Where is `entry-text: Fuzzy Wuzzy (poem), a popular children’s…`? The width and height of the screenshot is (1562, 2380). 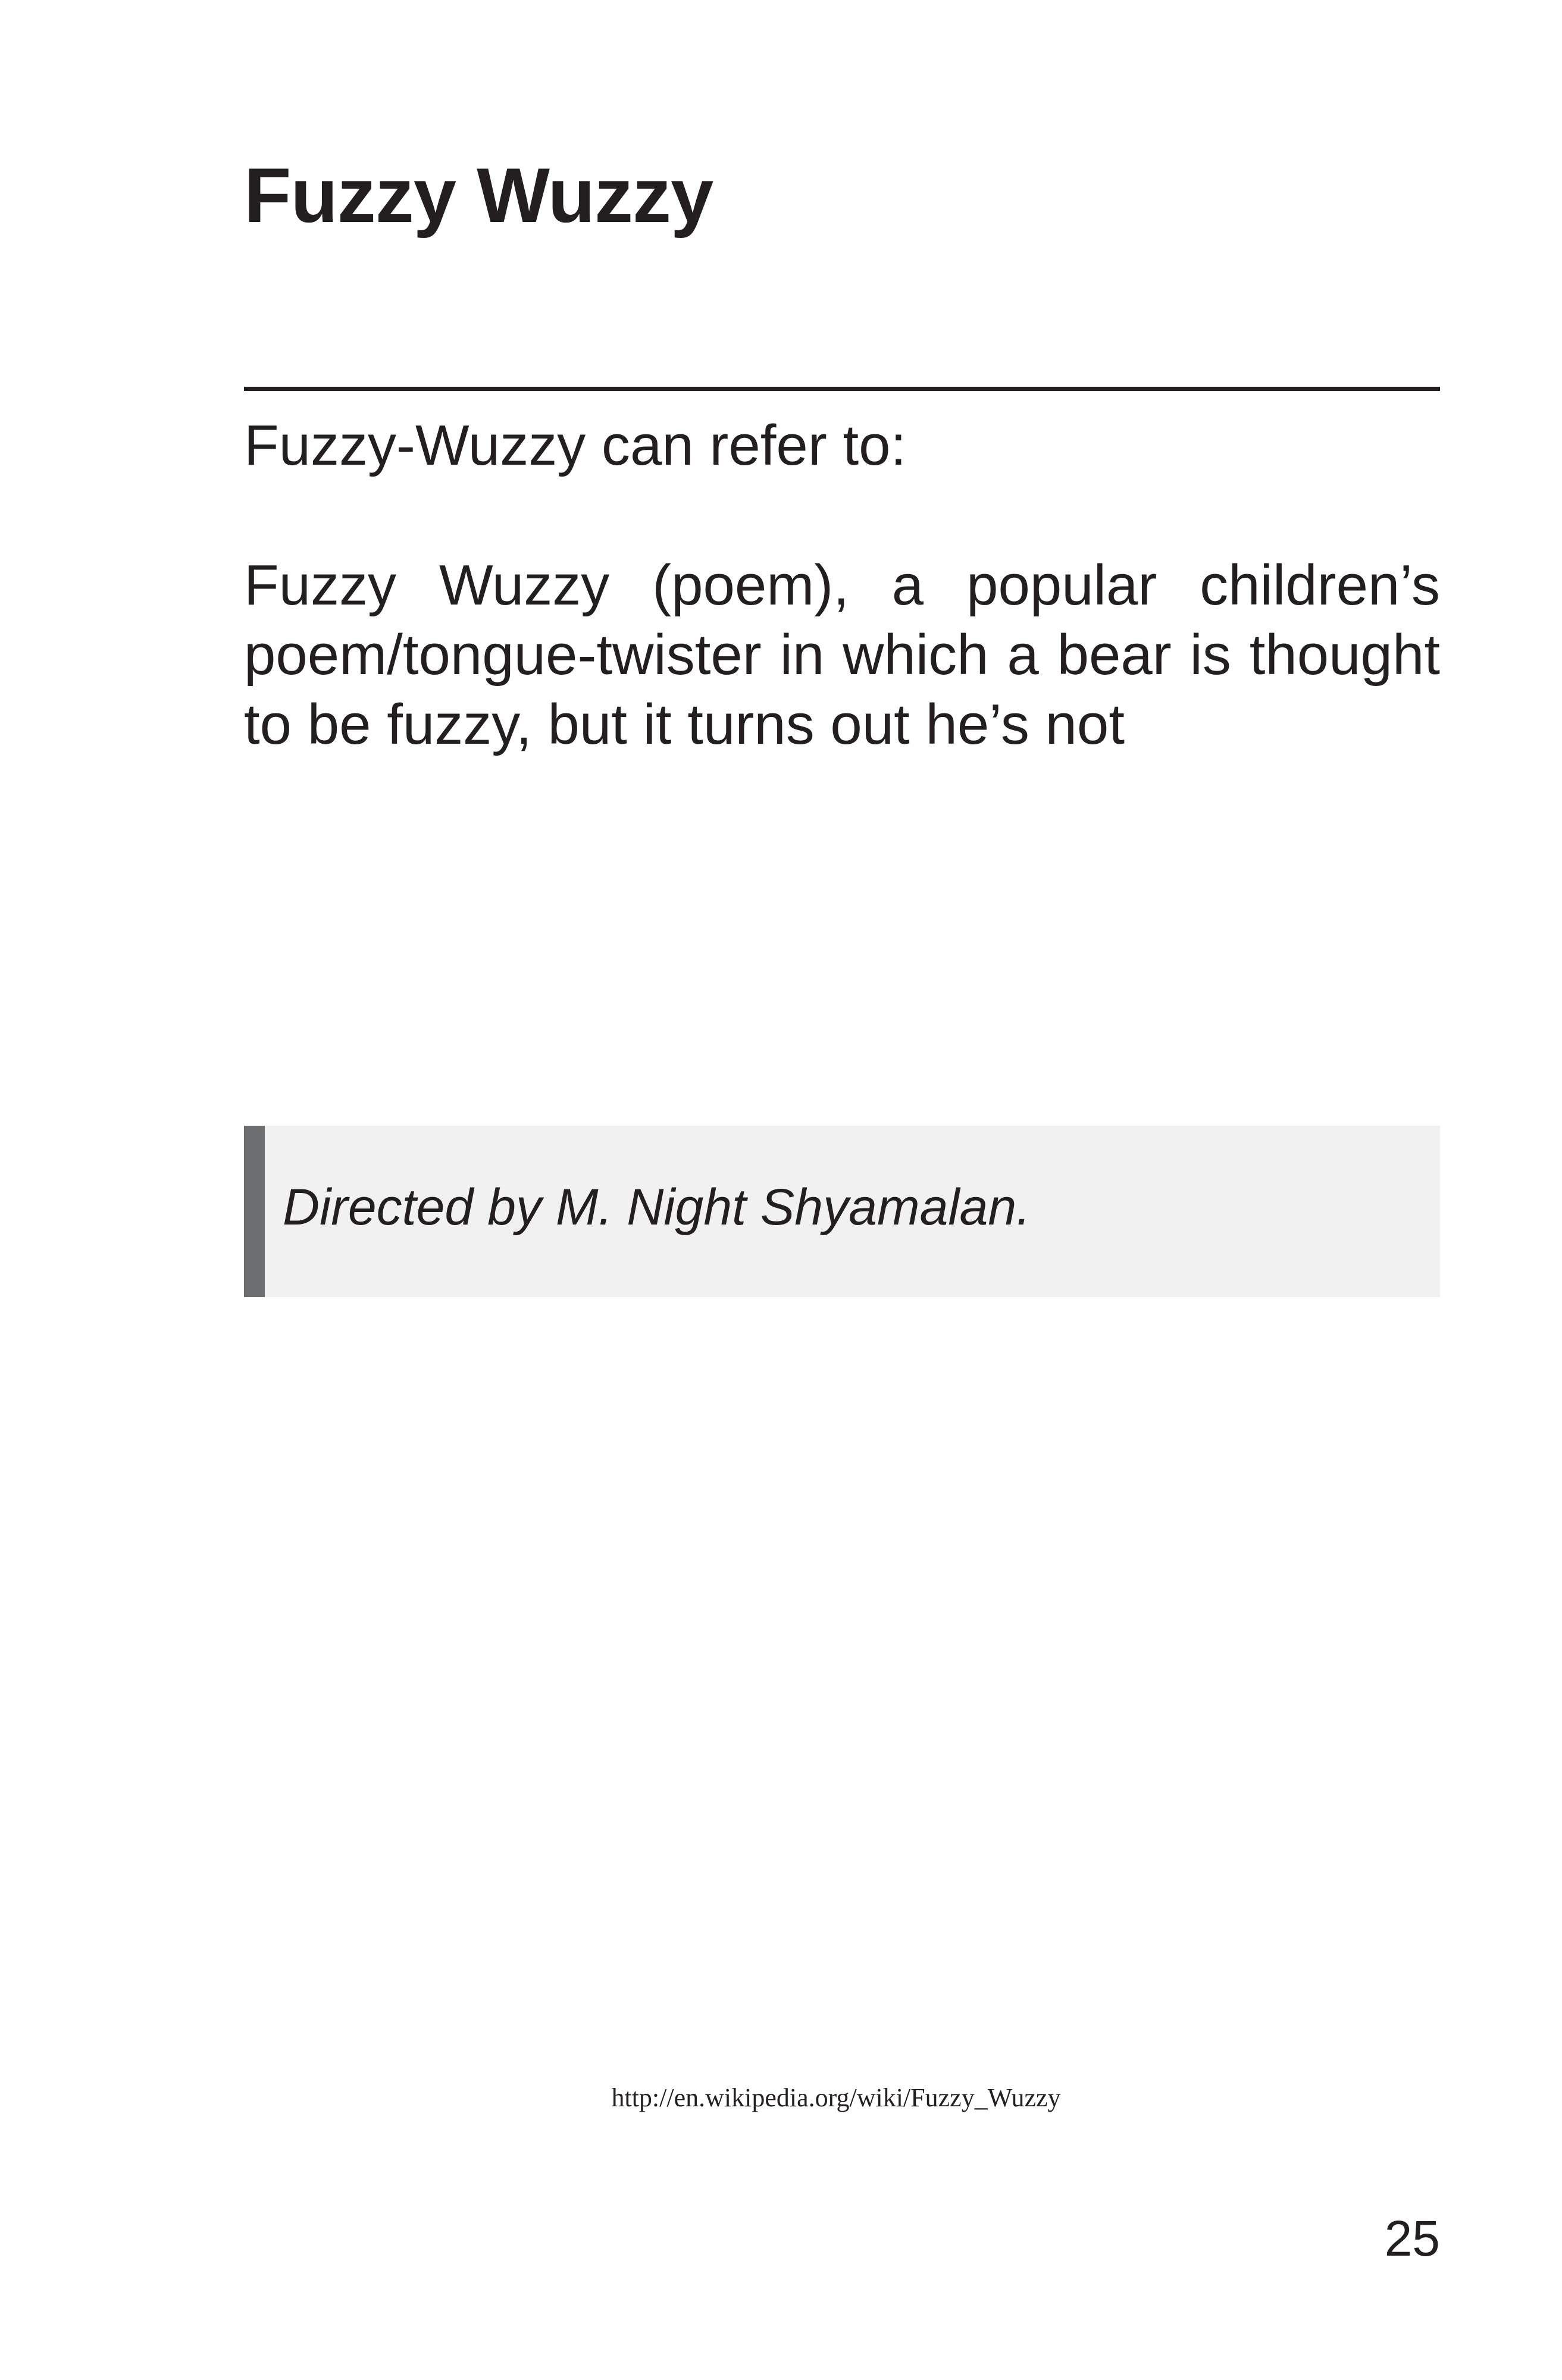
entry-text: Fuzzy Wuzzy (poem), a popular children’s… is located at coordinates (842, 654).